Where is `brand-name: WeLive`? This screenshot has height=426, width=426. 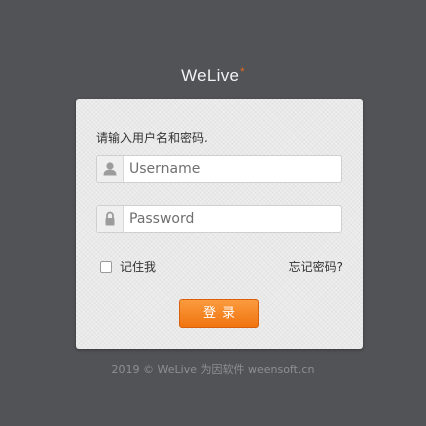 brand-name: WeLive is located at coordinates (210, 75).